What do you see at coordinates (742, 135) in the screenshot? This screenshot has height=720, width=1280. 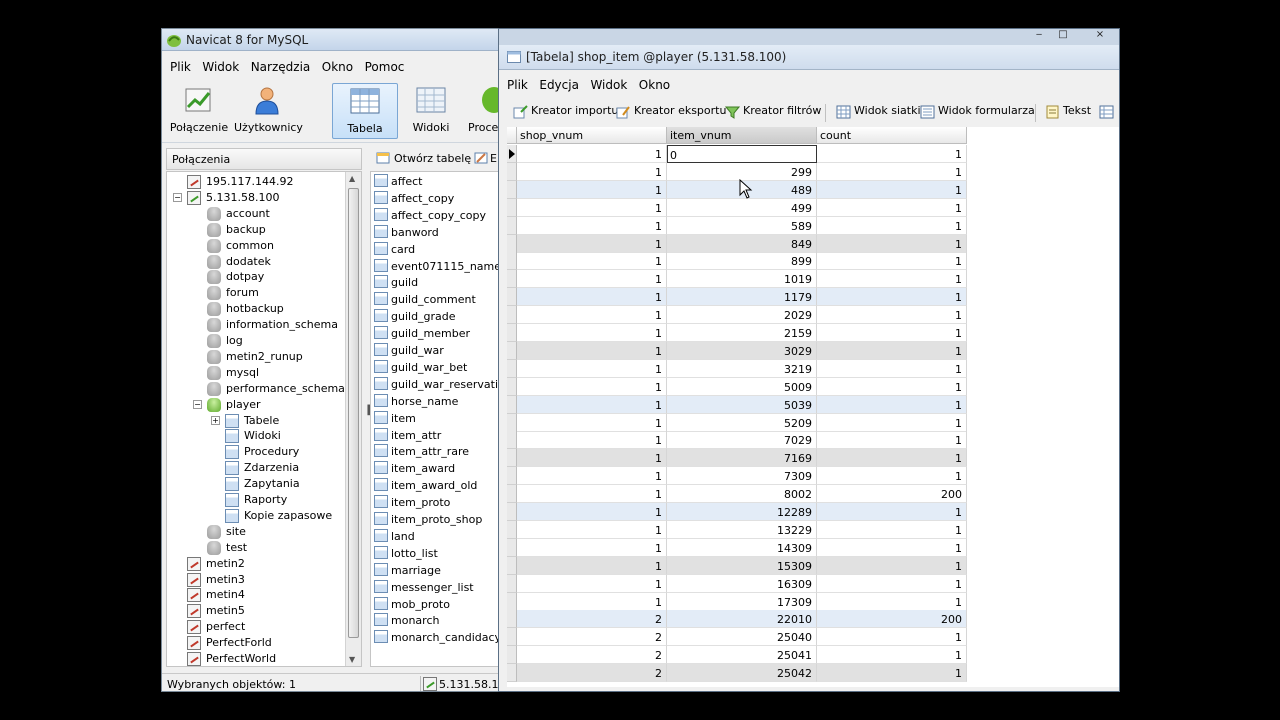 I see `column-header-item-vnum: item_vnum` at bounding box center [742, 135].